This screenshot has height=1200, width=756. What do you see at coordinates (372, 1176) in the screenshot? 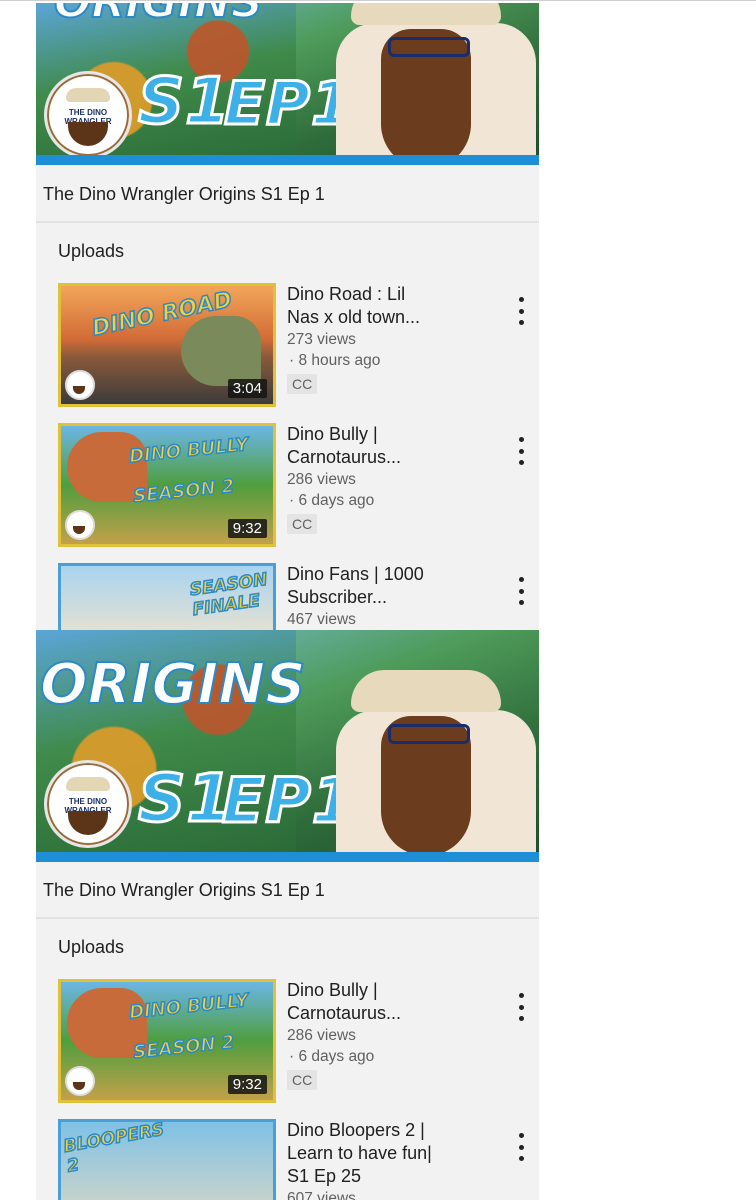
I see `list-item-title-cont: S1 Ep 25` at bounding box center [372, 1176].